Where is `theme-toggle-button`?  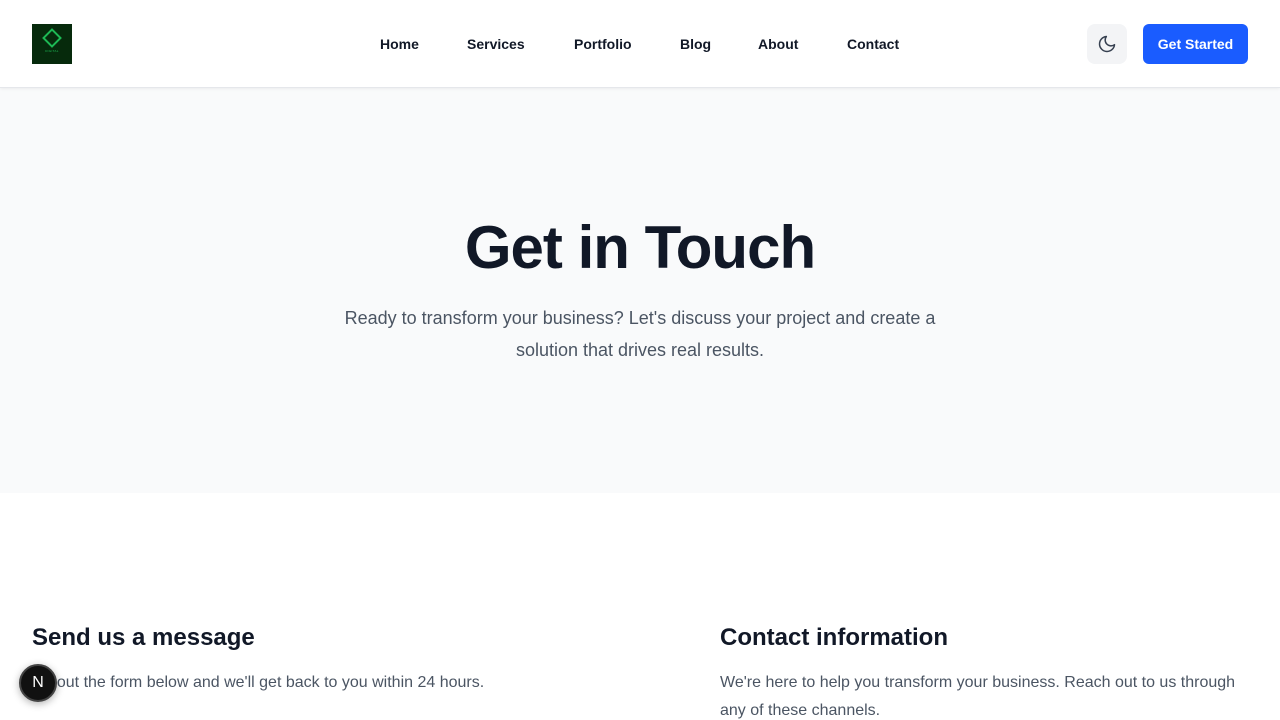 theme-toggle-button is located at coordinates (1107, 44).